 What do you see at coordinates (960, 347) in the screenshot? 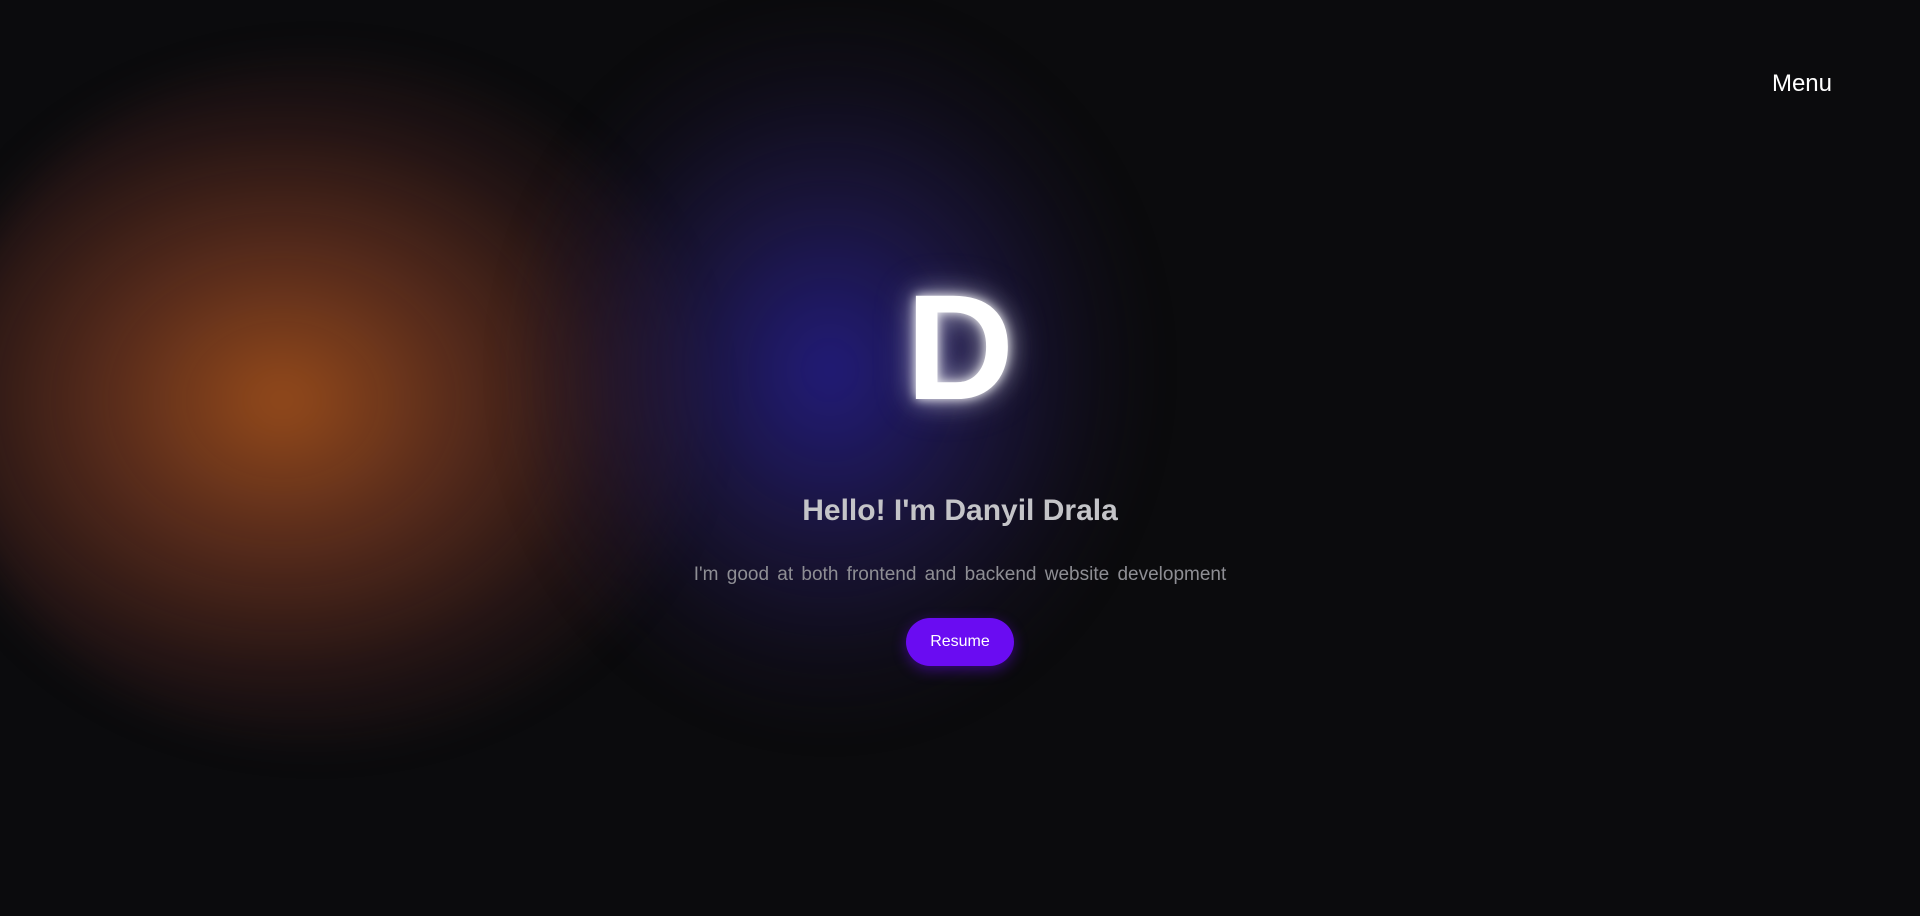
I see `logo-letter: D` at bounding box center [960, 347].